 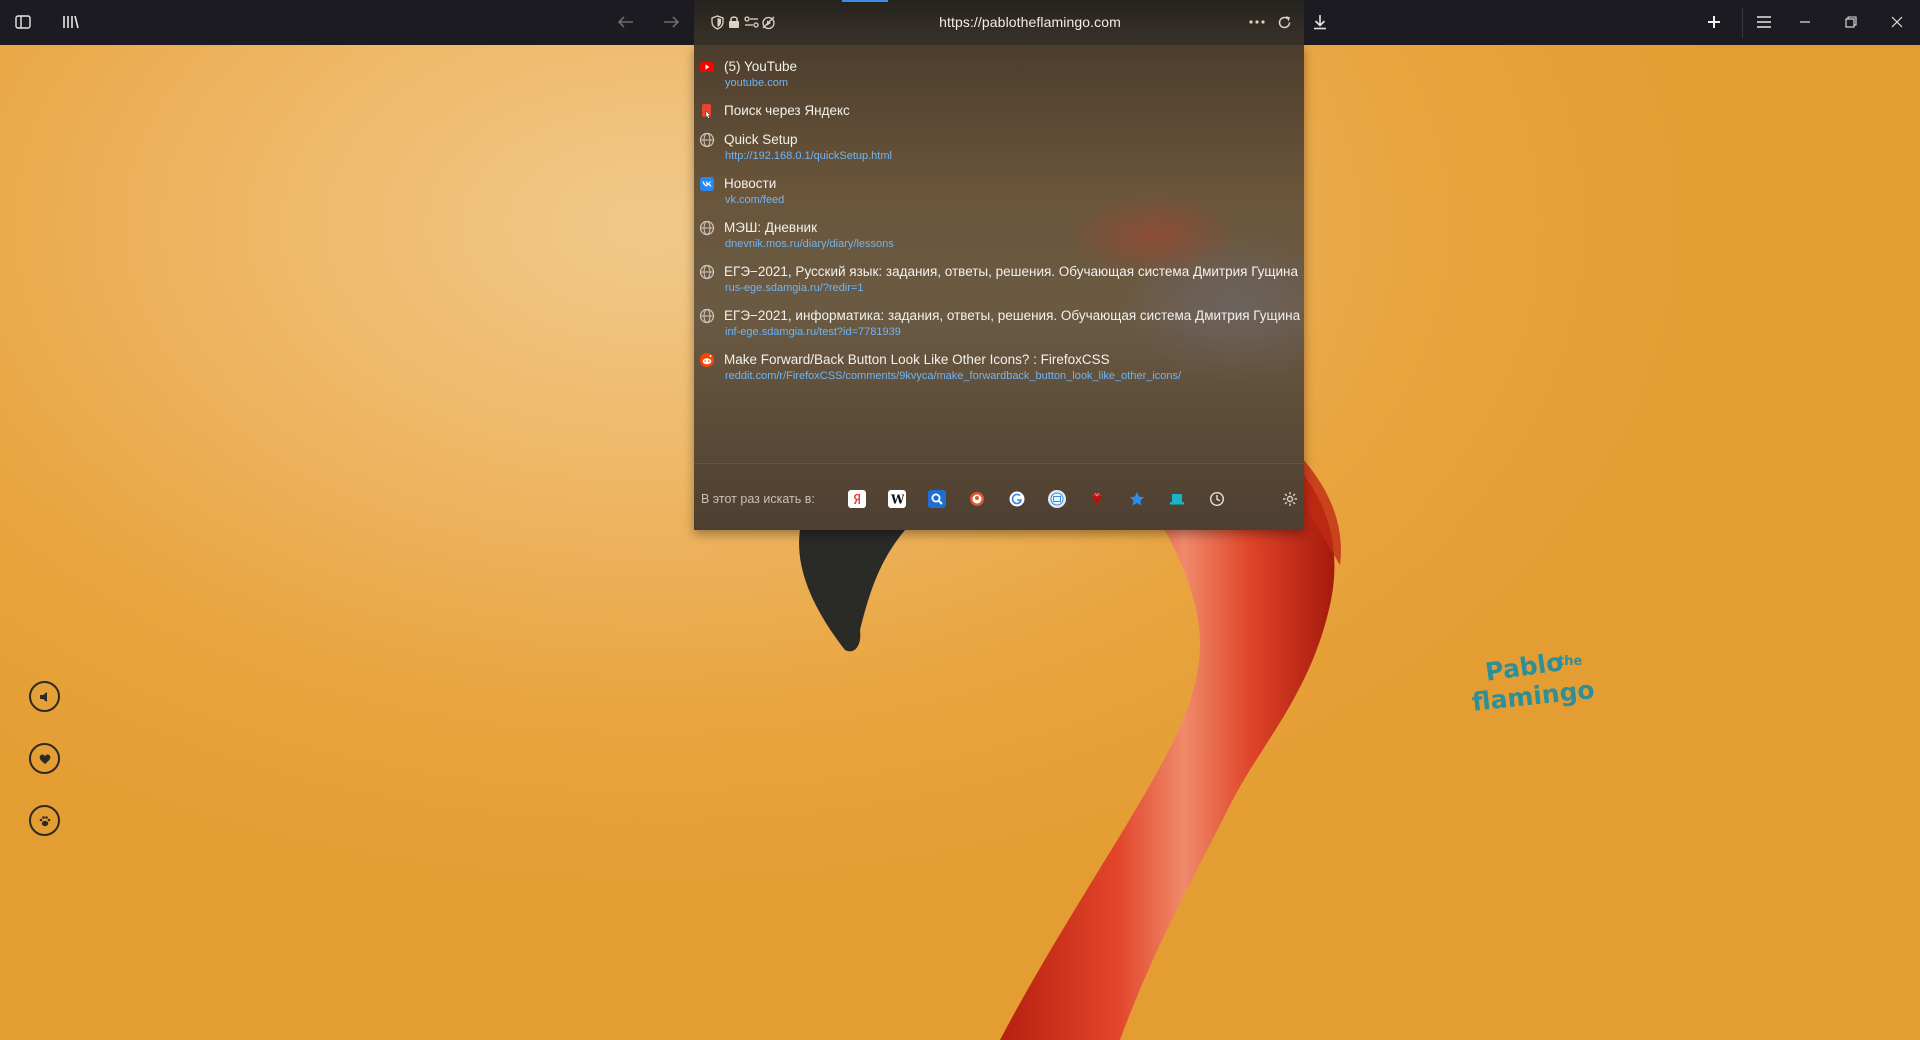 What do you see at coordinates (999, 197) in the screenshot?
I see `result-row: Новости vk.com/feed` at bounding box center [999, 197].